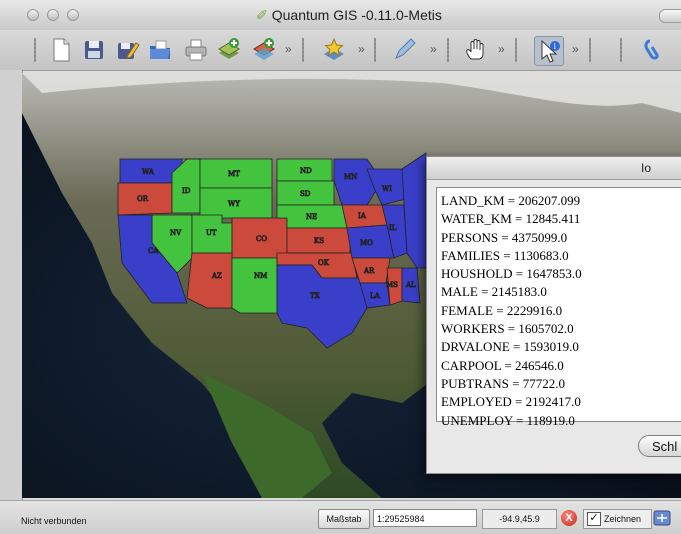 The image size is (681, 534). I want to click on state-label-nd: ND, so click(306, 171).